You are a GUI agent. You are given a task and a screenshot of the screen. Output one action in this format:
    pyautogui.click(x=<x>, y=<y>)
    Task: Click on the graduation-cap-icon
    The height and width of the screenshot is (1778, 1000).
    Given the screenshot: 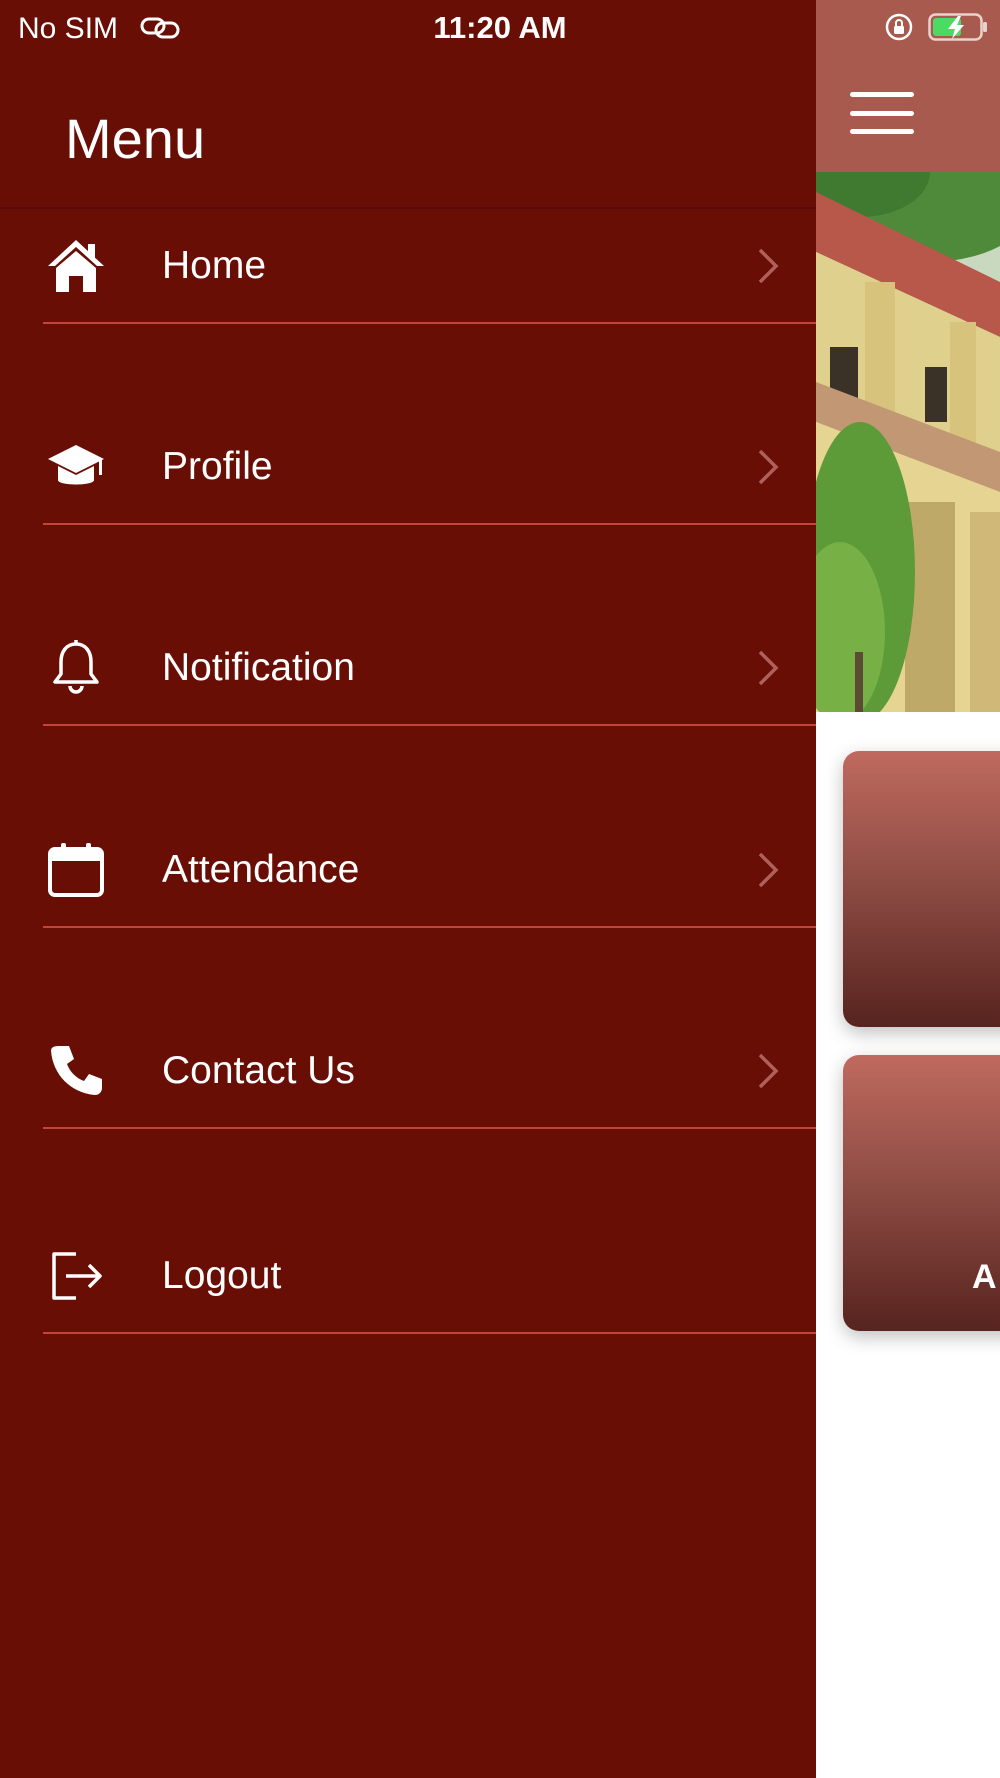 What is the action you would take?
    pyautogui.click(x=76, y=467)
    